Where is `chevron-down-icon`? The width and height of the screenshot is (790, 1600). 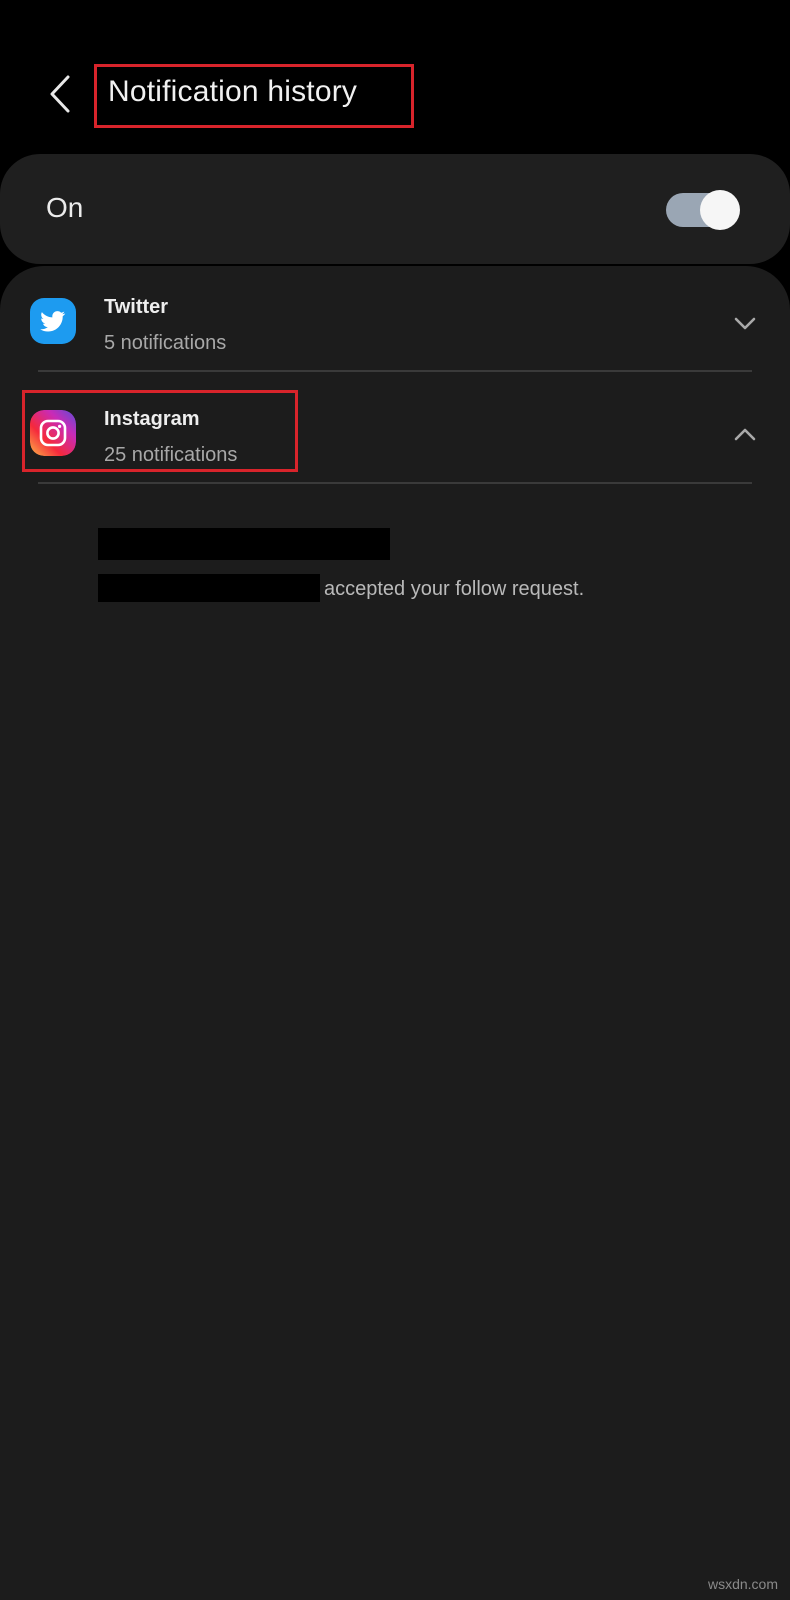 chevron-down-icon is located at coordinates (745, 323).